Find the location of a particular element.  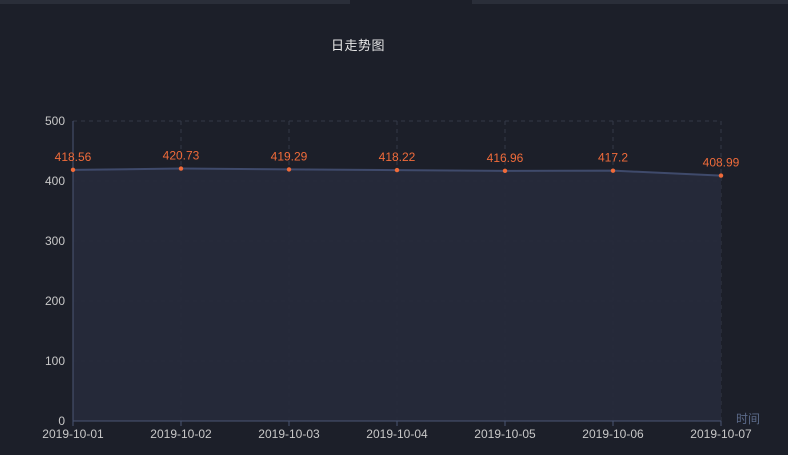

x-tick-label: 2019-10-01 is located at coordinates (73, 434).